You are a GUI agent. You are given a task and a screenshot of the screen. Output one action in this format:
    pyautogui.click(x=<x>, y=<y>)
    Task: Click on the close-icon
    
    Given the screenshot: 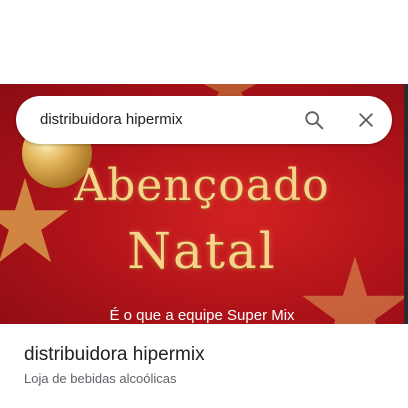 What is the action you would take?
    pyautogui.click(x=366, y=120)
    